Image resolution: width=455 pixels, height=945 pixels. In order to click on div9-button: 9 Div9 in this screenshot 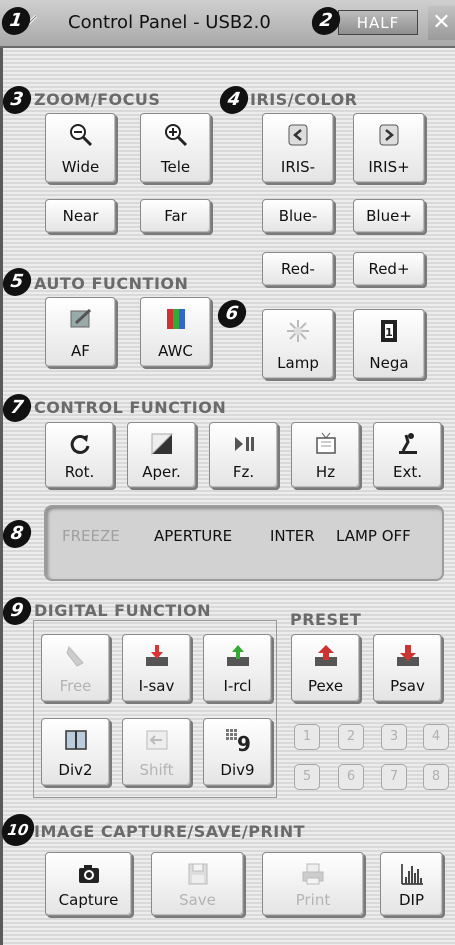, I will do `click(237, 752)`.